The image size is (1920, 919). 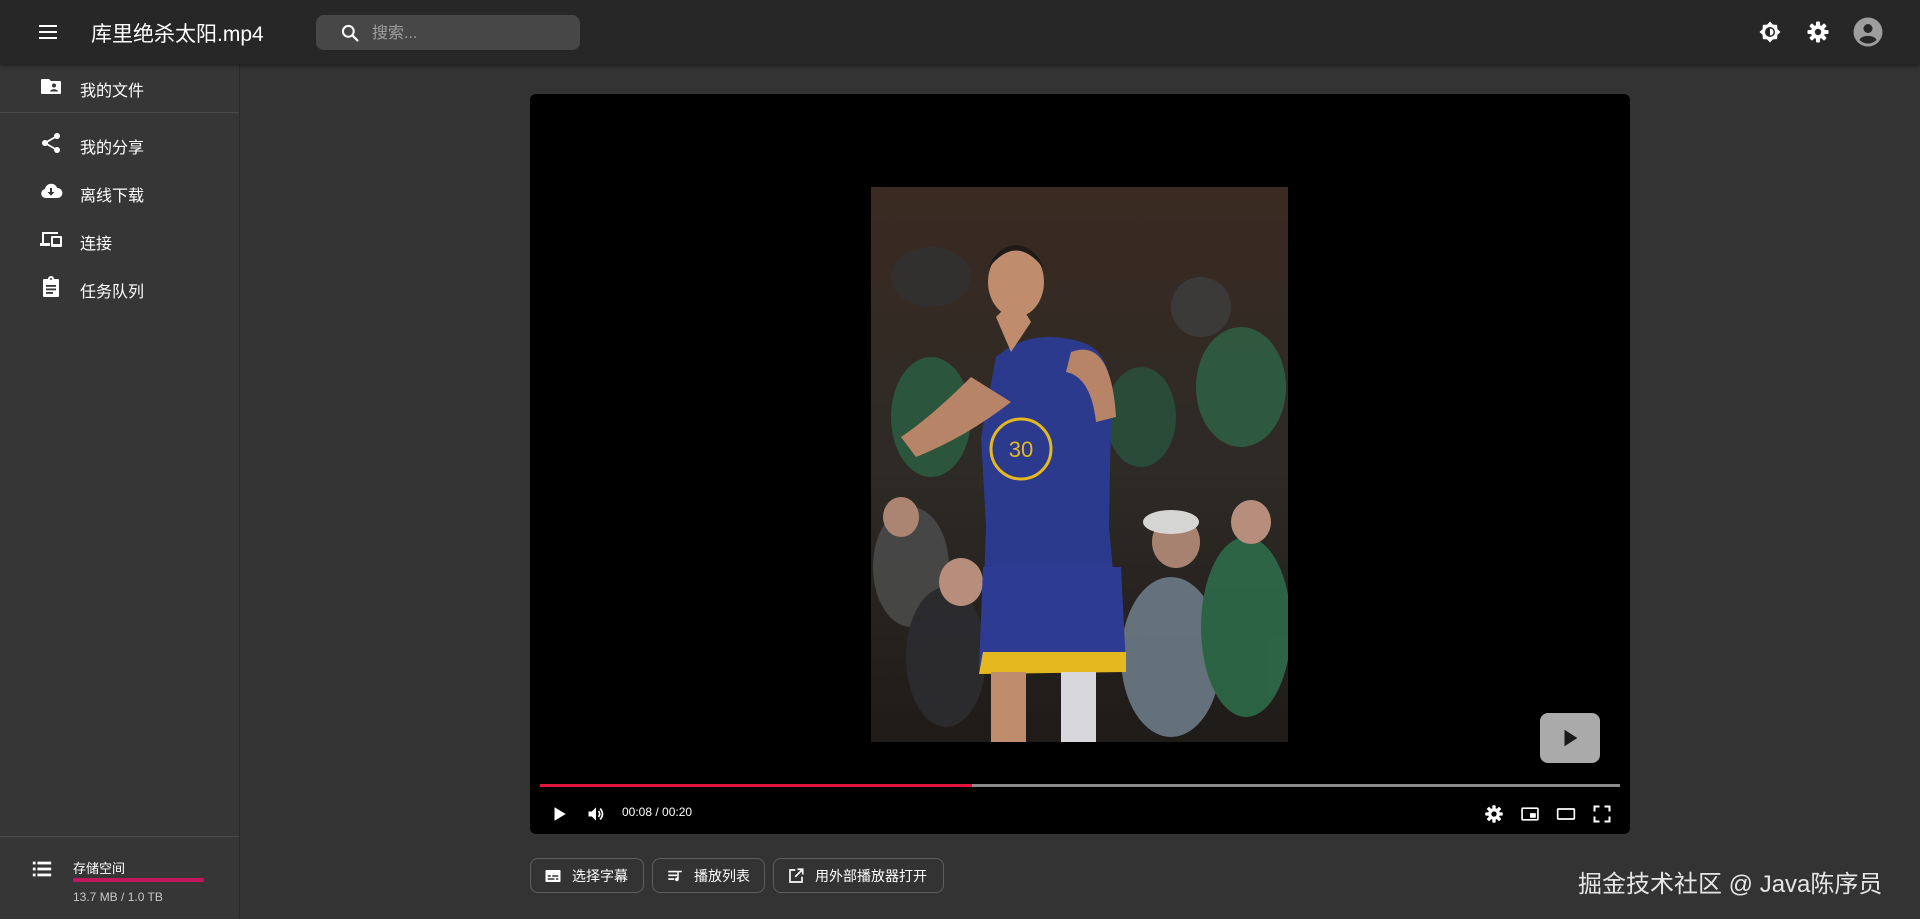 What do you see at coordinates (51, 286) in the screenshot?
I see `clipboard-list-icon` at bounding box center [51, 286].